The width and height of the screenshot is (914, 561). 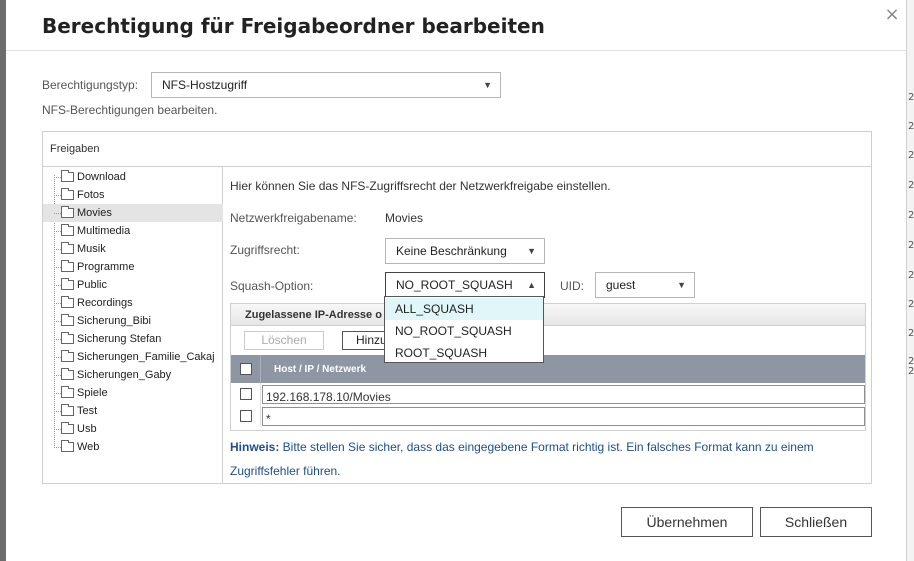 I want to click on squash-option-no-root-squash: NO_ROOT_SQUASH, so click(x=464, y=331).